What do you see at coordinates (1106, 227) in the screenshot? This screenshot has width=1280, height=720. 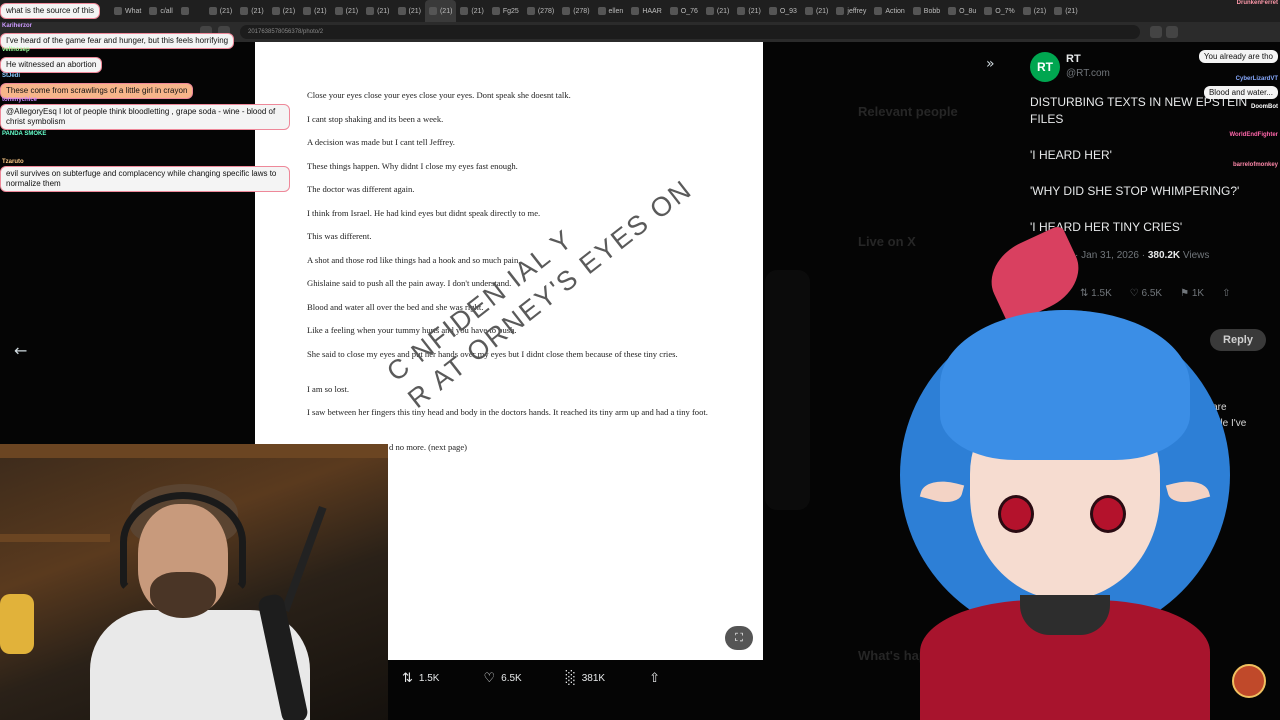 I see `tweet-paragraph: 'I HEARD HER TINY CRIES'` at bounding box center [1106, 227].